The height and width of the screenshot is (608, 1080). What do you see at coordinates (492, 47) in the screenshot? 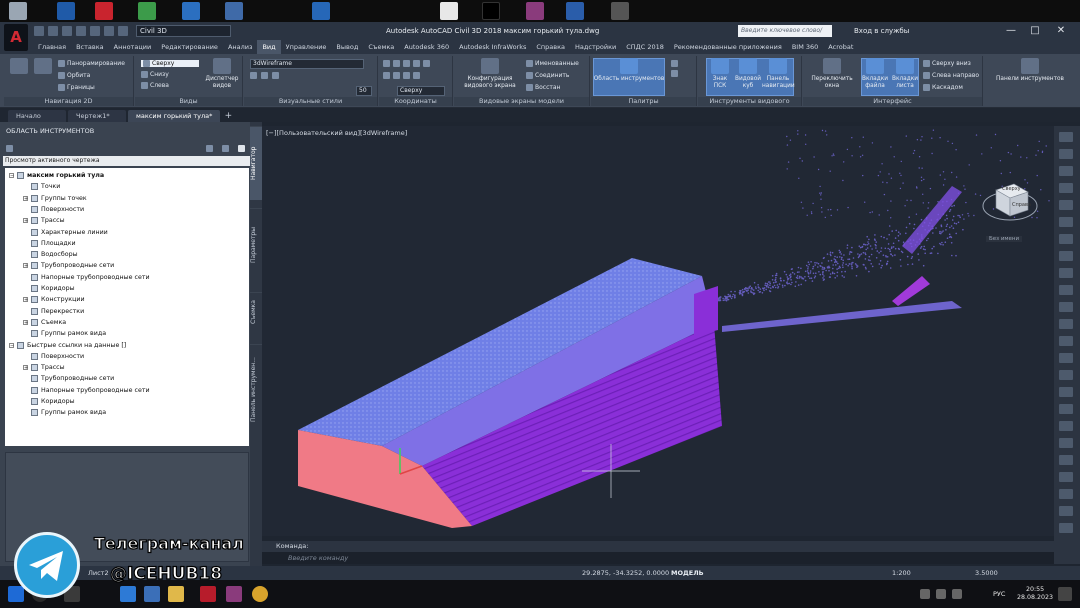
I see `ribbon-tab: Autodesk InfraWorks` at bounding box center [492, 47].